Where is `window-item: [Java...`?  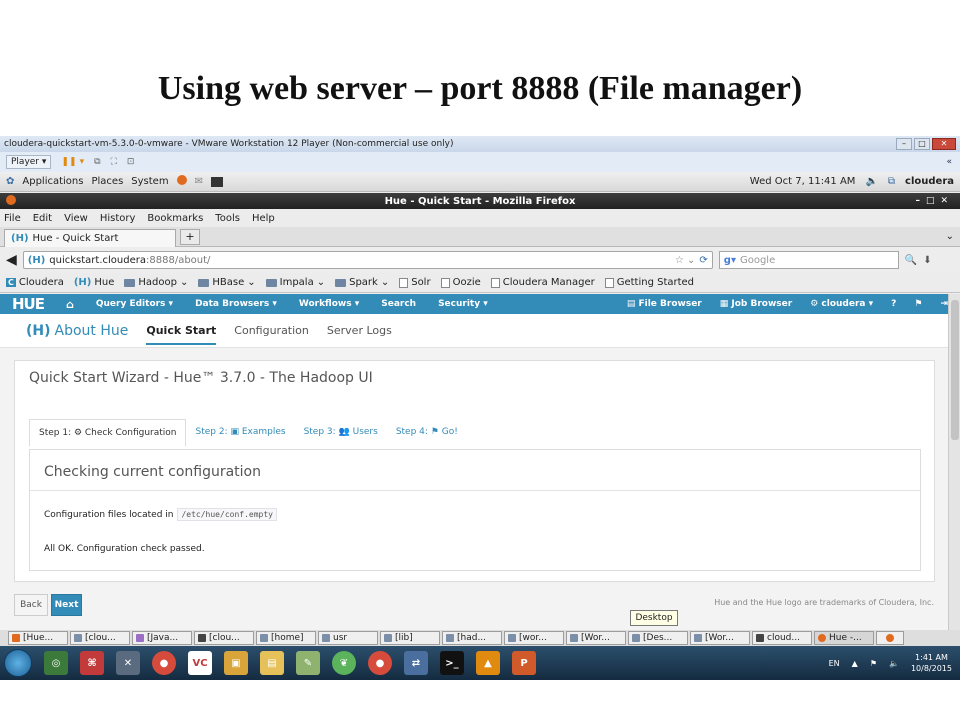
window-item: [Java... is located at coordinates (162, 638).